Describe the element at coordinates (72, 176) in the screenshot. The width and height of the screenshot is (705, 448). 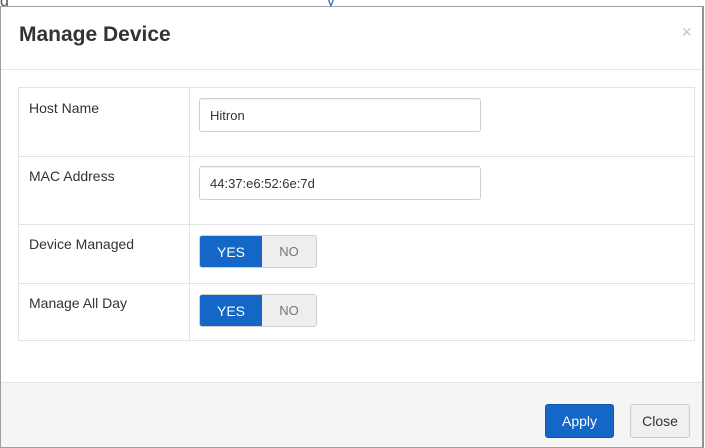
I see `mac-address-label: MAC Address` at that location.